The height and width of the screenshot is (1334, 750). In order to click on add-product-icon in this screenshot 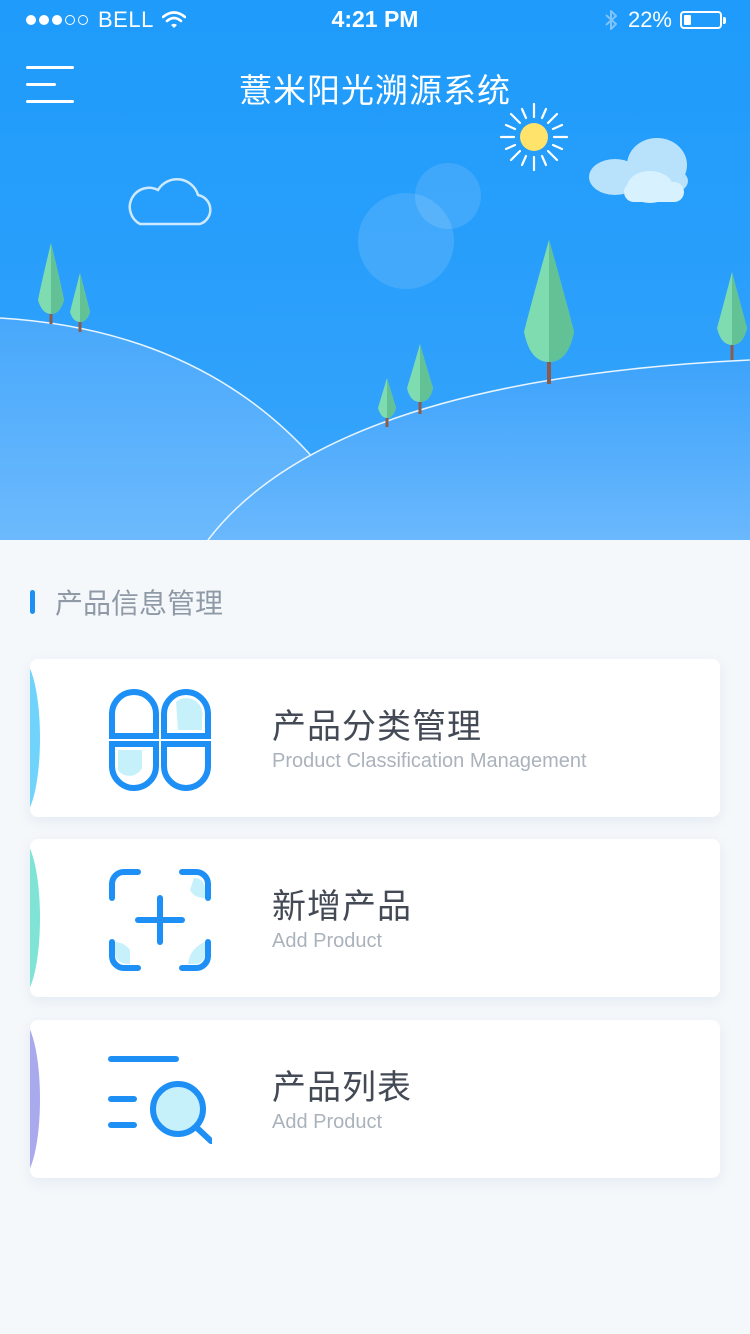, I will do `click(160, 920)`.